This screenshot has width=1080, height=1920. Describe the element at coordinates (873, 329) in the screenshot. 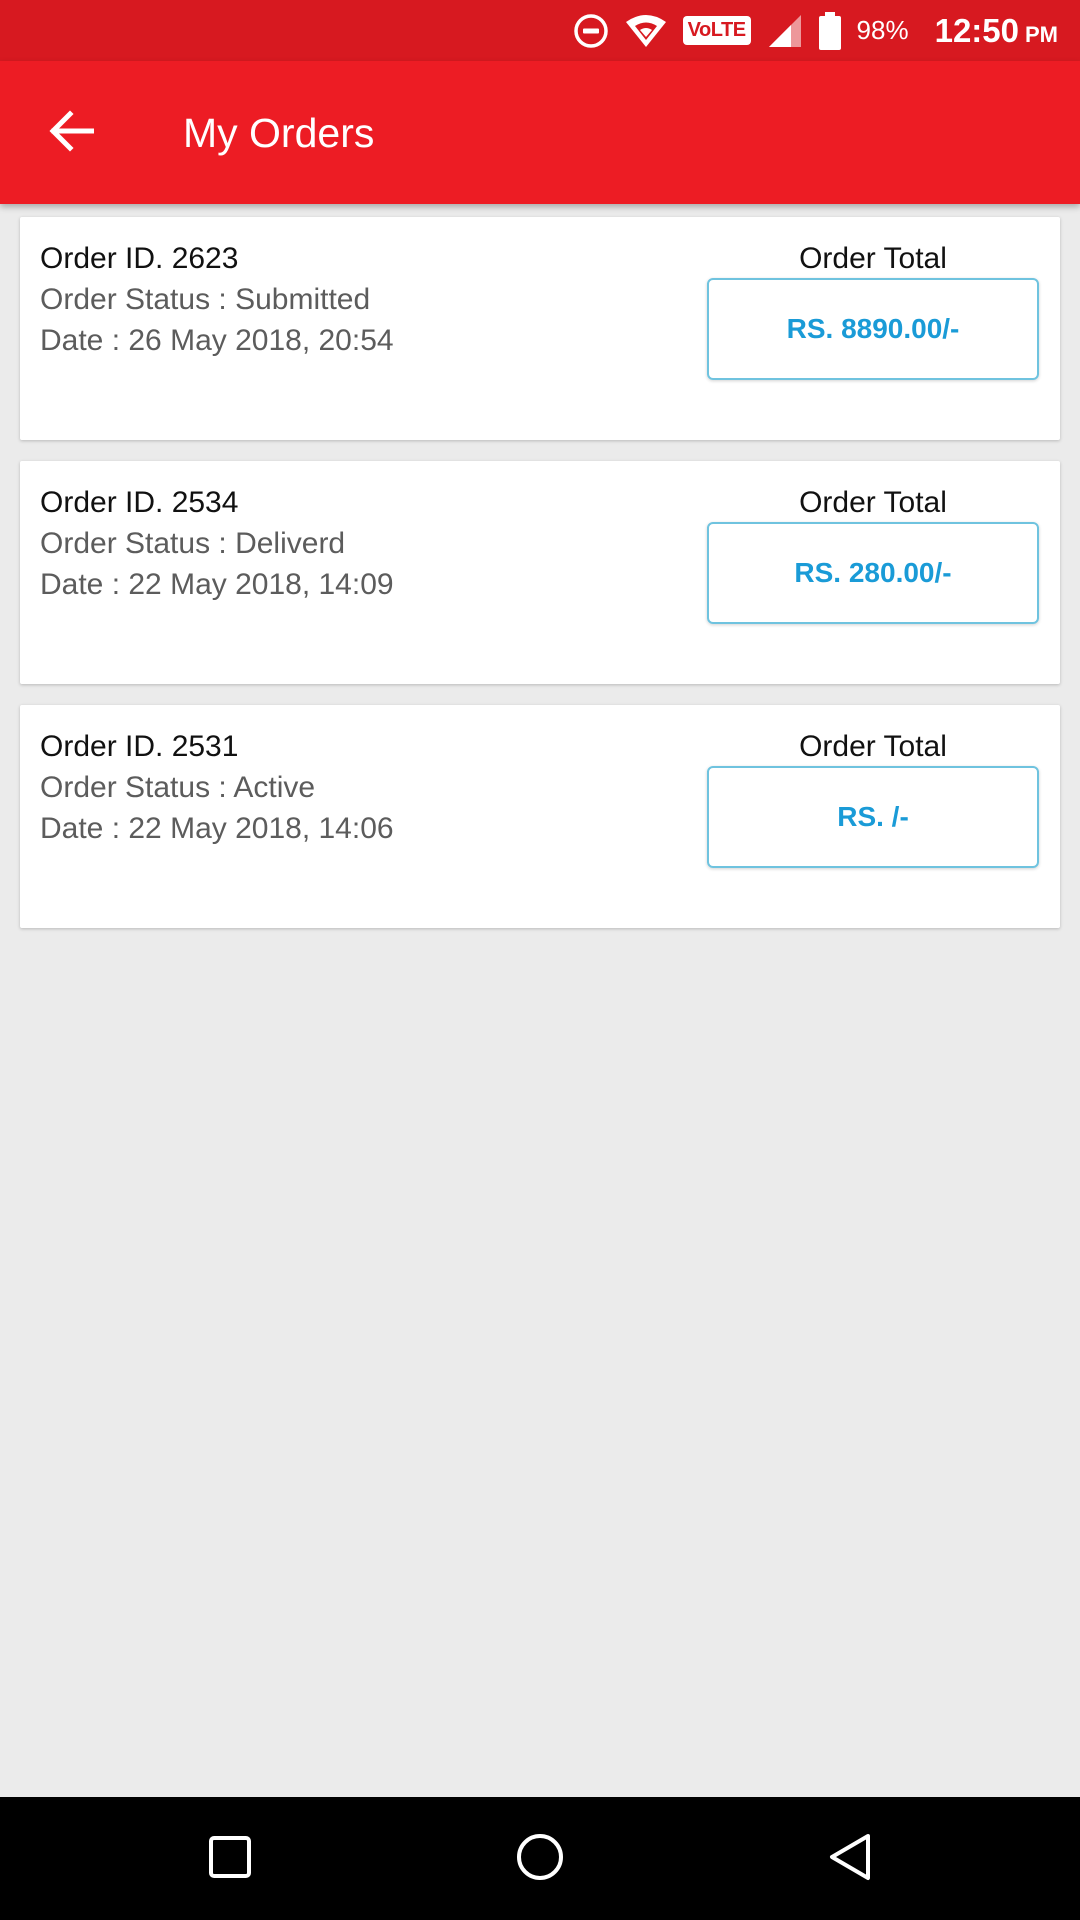

I see `order-total-button: RS. 8890.00/-` at that location.